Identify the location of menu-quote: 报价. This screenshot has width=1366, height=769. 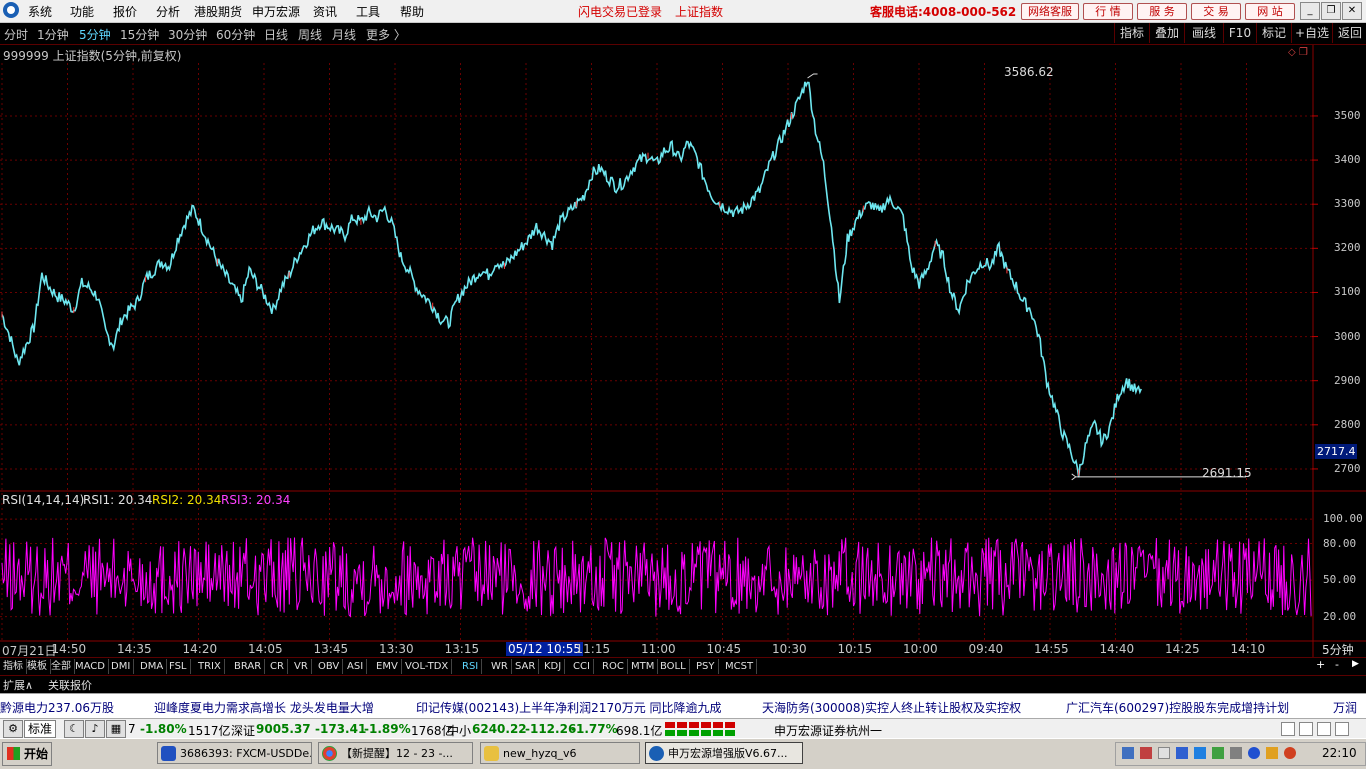
(125, 11).